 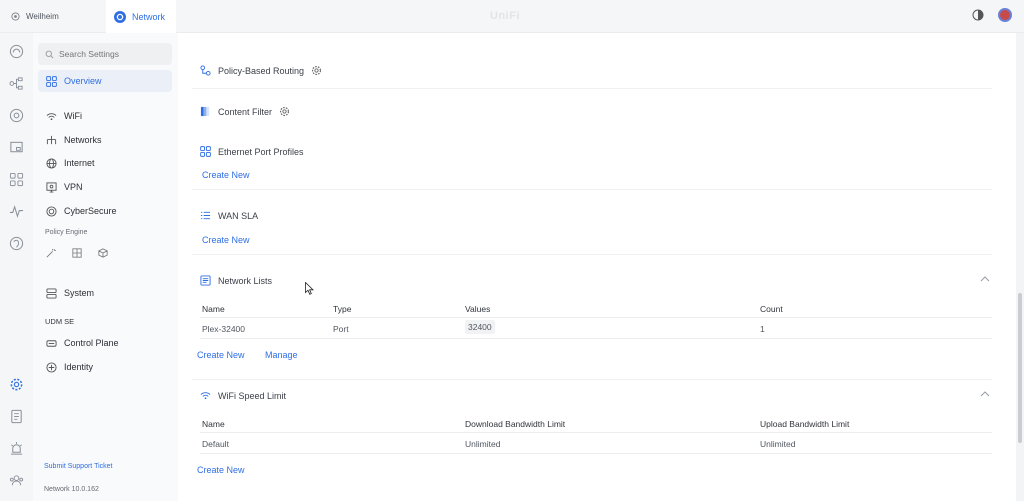 What do you see at coordinates (478, 309) in the screenshot?
I see `col-header-values: Values` at bounding box center [478, 309].